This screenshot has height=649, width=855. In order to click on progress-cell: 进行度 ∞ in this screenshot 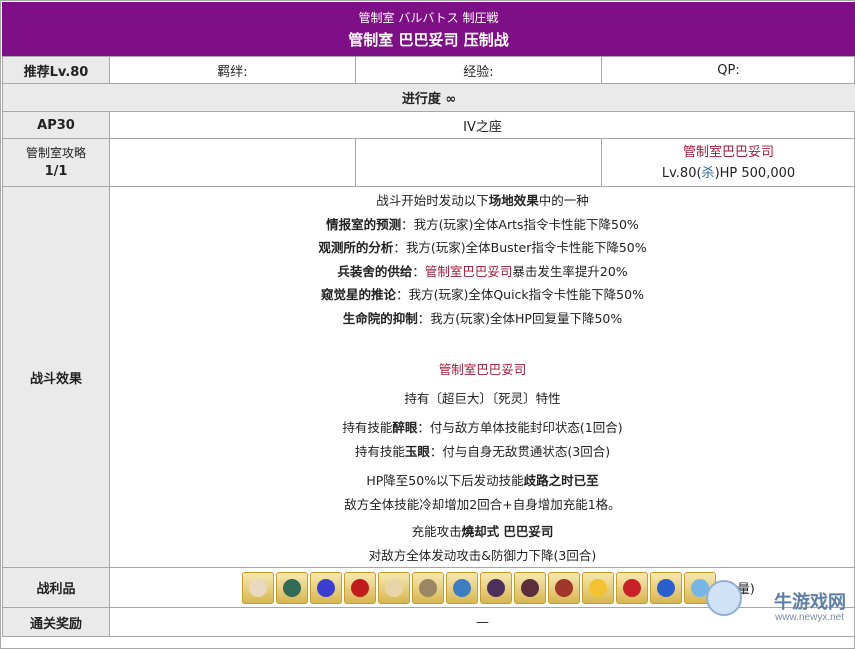, I will do `click(428, 97)`.